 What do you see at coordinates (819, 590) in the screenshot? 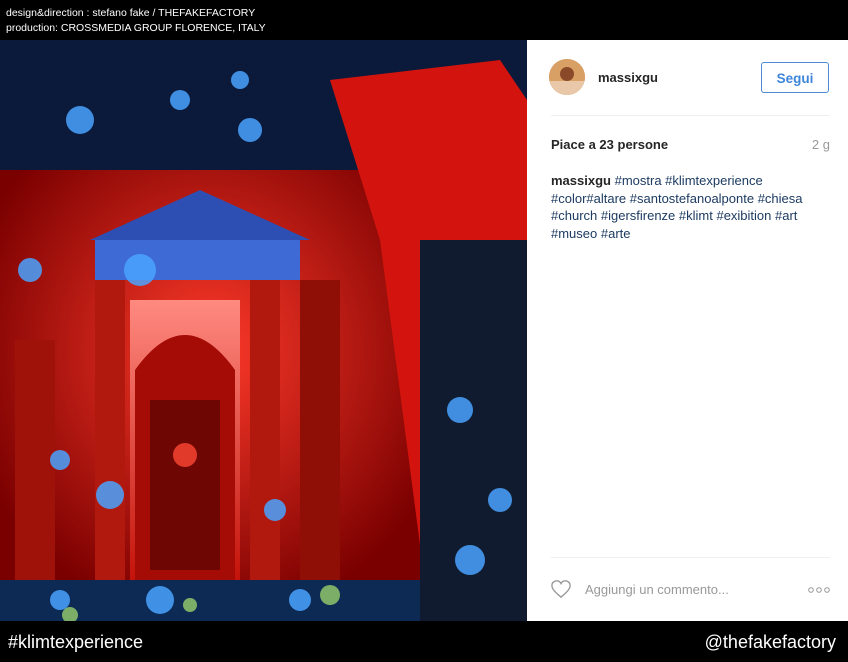
I see `more-options-icon` at bounding box center [819, 590].